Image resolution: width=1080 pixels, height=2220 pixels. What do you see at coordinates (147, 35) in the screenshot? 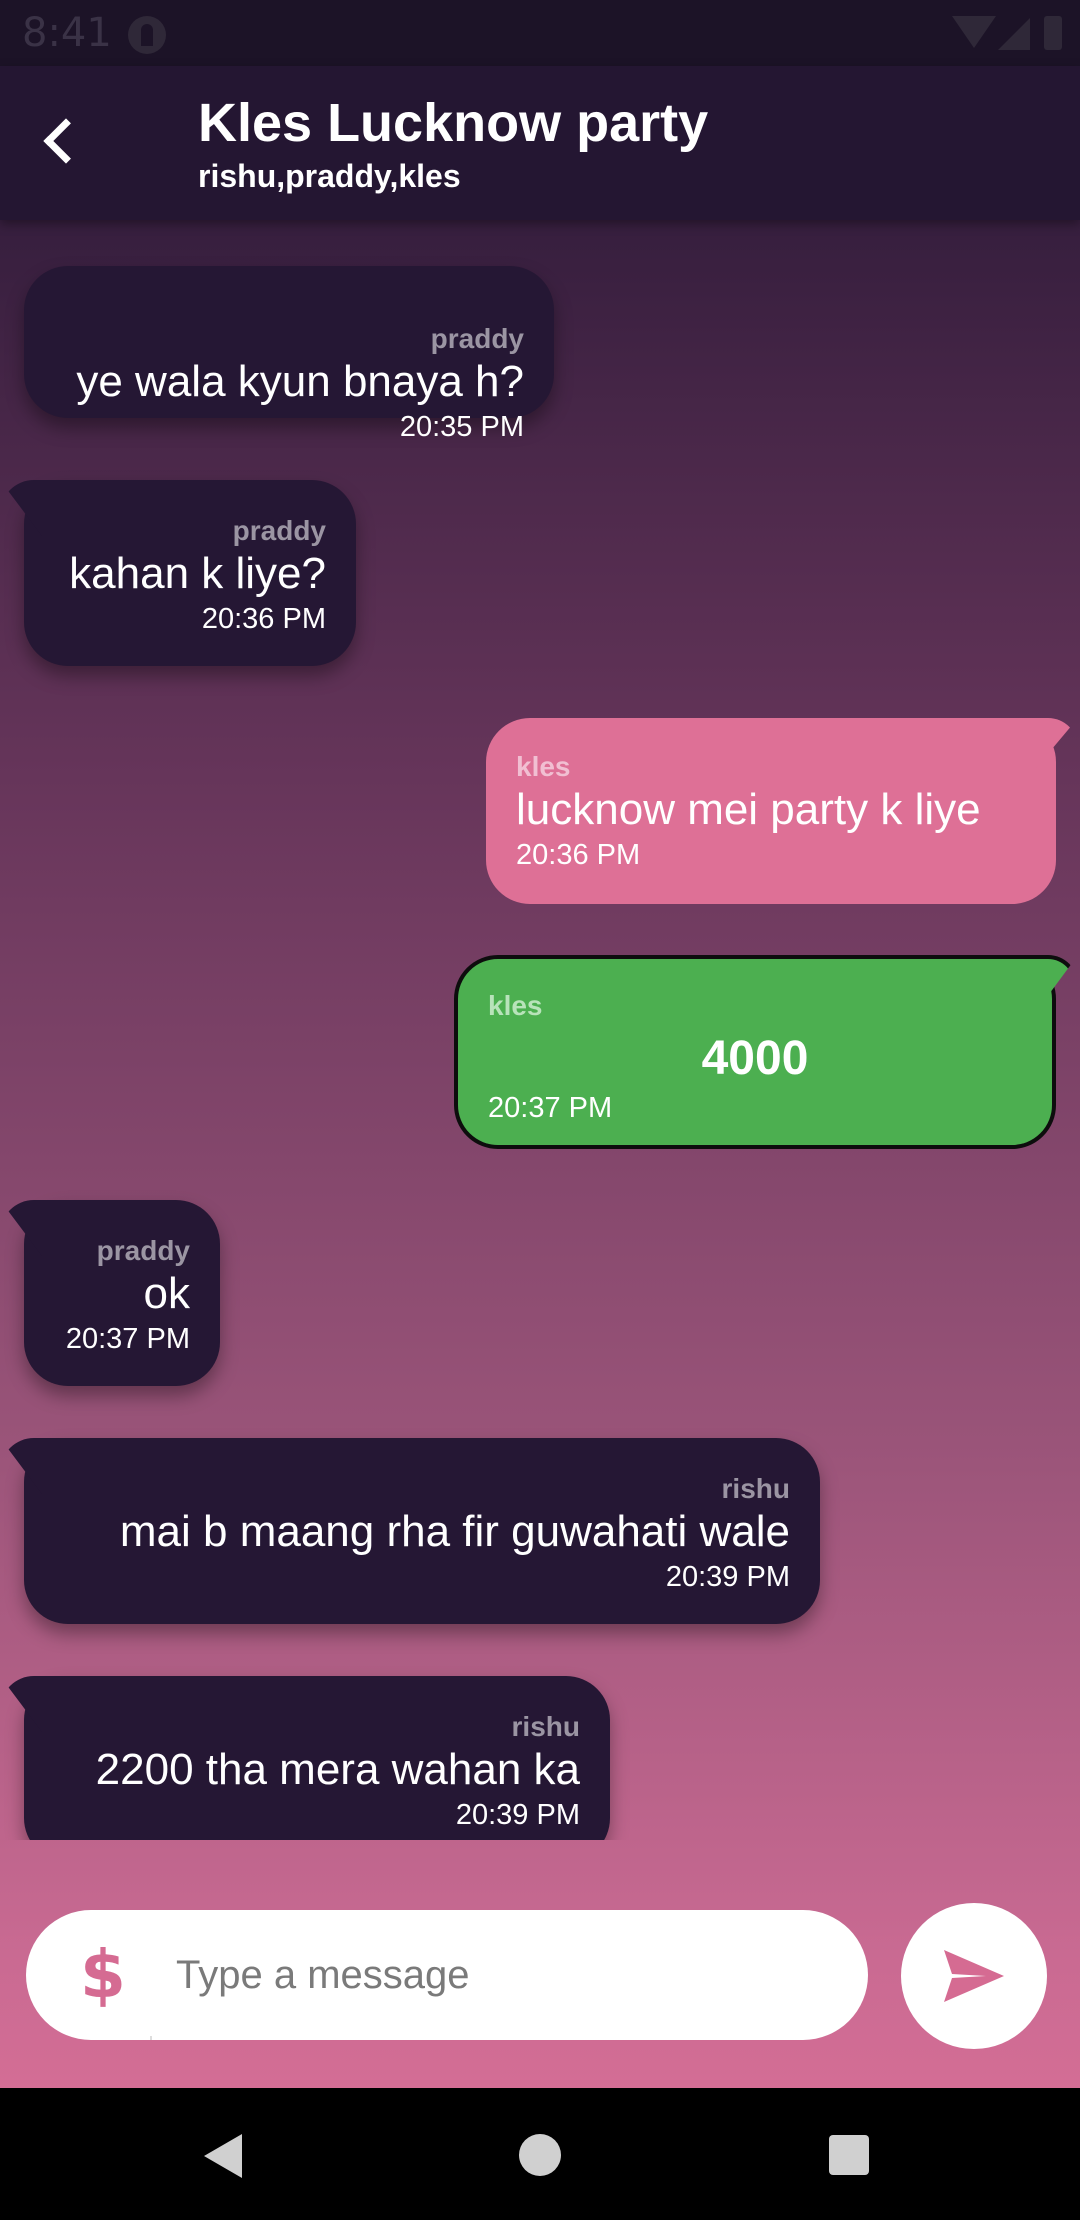
I see `notification-badge-icon` at bounding box center [147, 35].